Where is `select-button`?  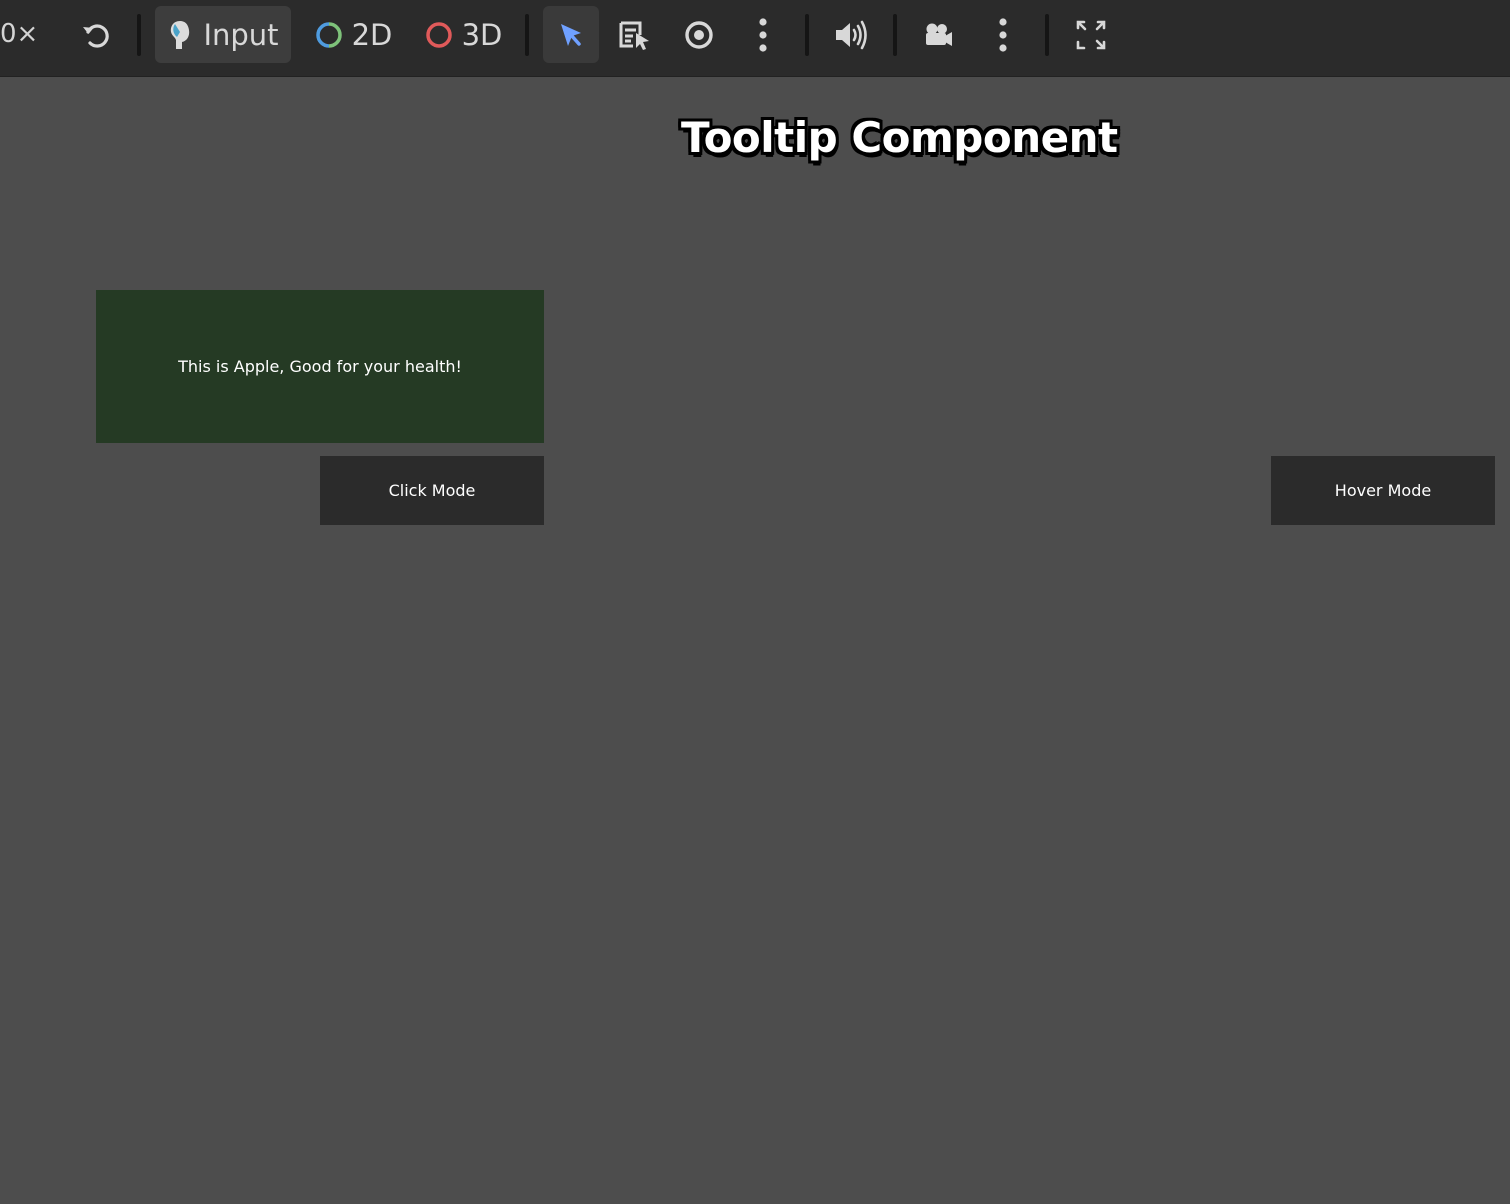
select-button is located at coordinates (571, 34).